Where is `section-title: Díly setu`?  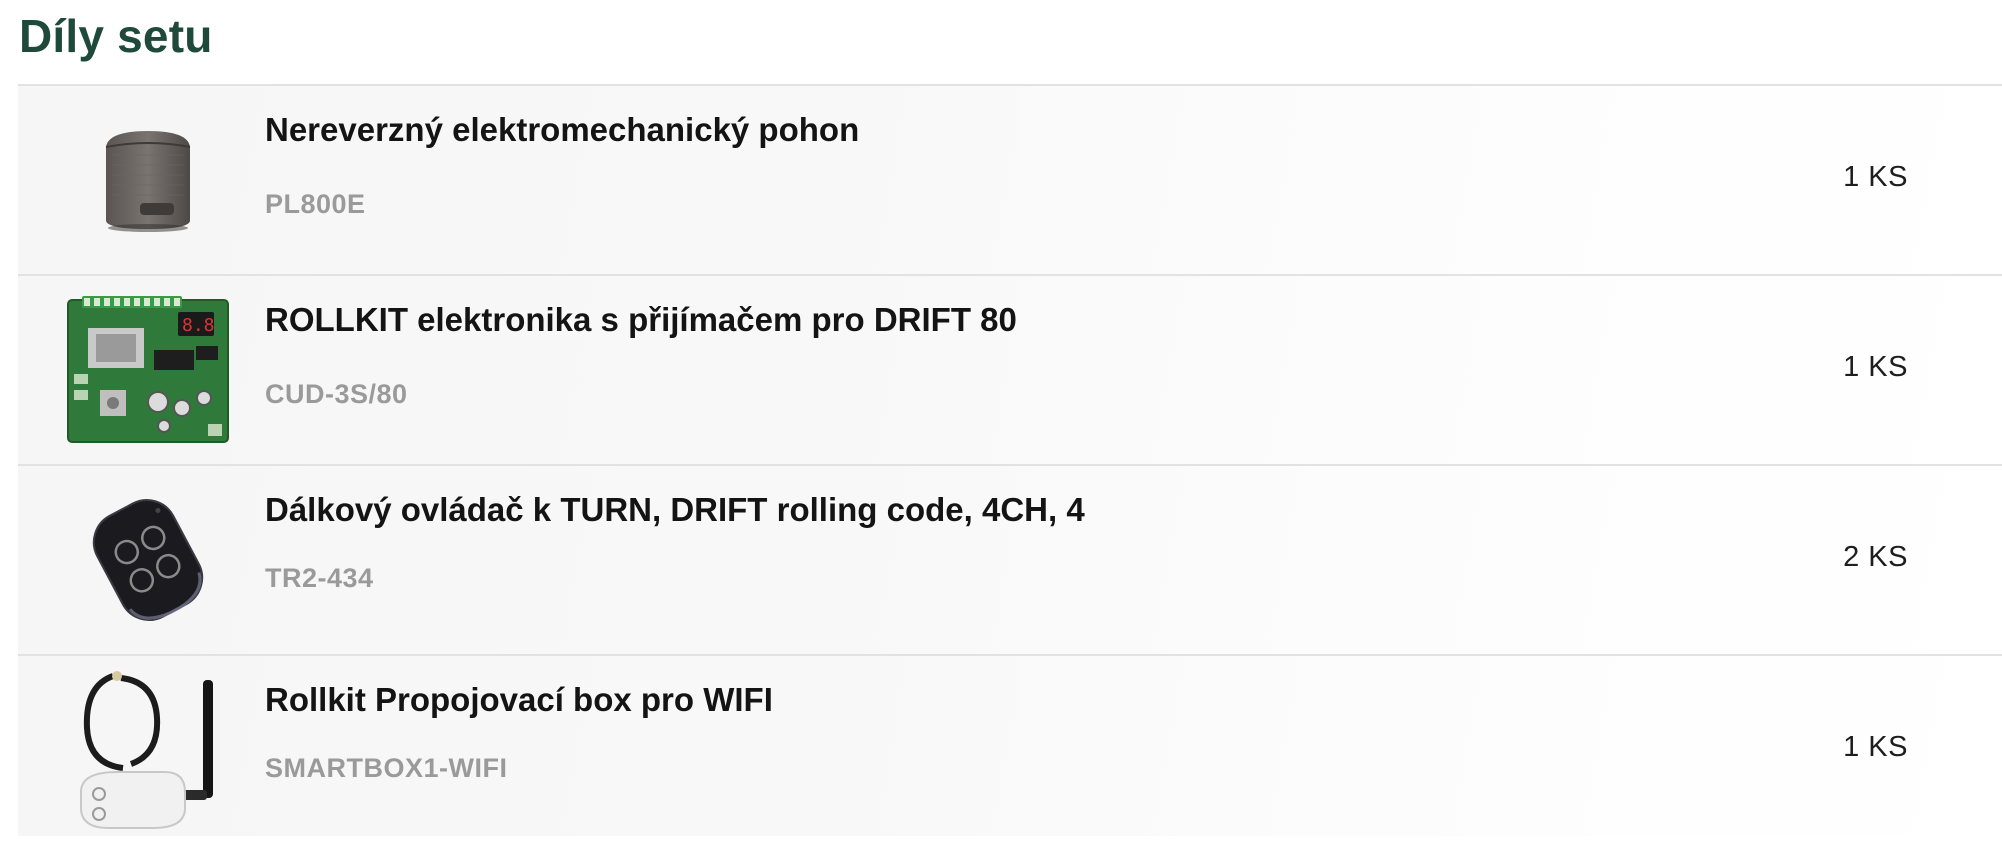
section-title: Díly setu is located at coordinates (116, 36).